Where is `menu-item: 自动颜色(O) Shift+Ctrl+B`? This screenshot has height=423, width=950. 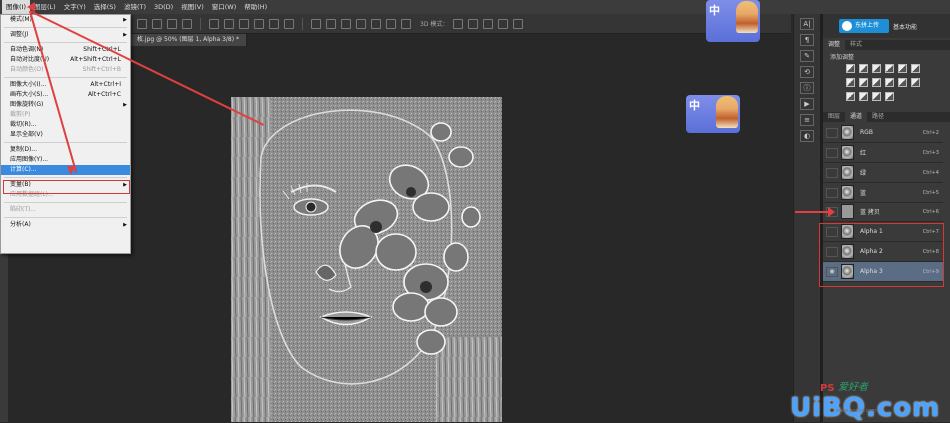
menu-item: 自动颜色(O) Shift+Ctrl+B is located at coordinates (65, 70).